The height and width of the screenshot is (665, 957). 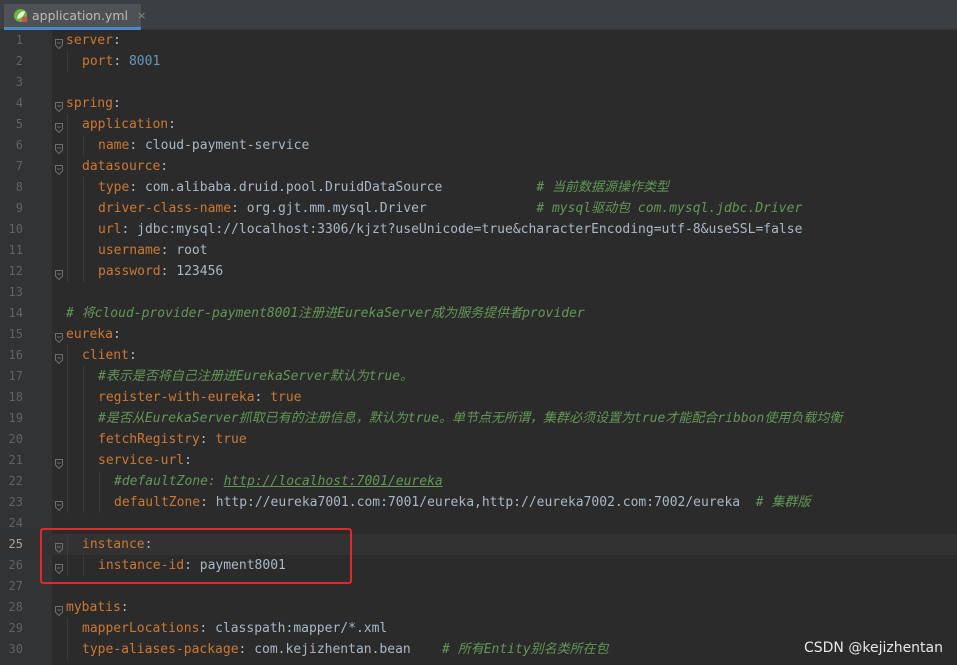 What do you see at coordinates (15, 649) in the screenshot?
I see `line-number: 30` at bounding box center [15, 649].